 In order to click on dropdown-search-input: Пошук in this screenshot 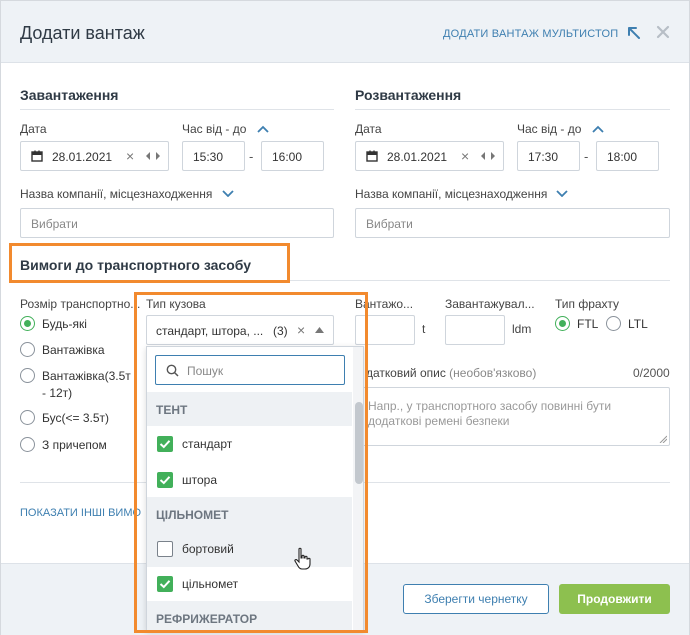, I will do `click(250, 370)`.